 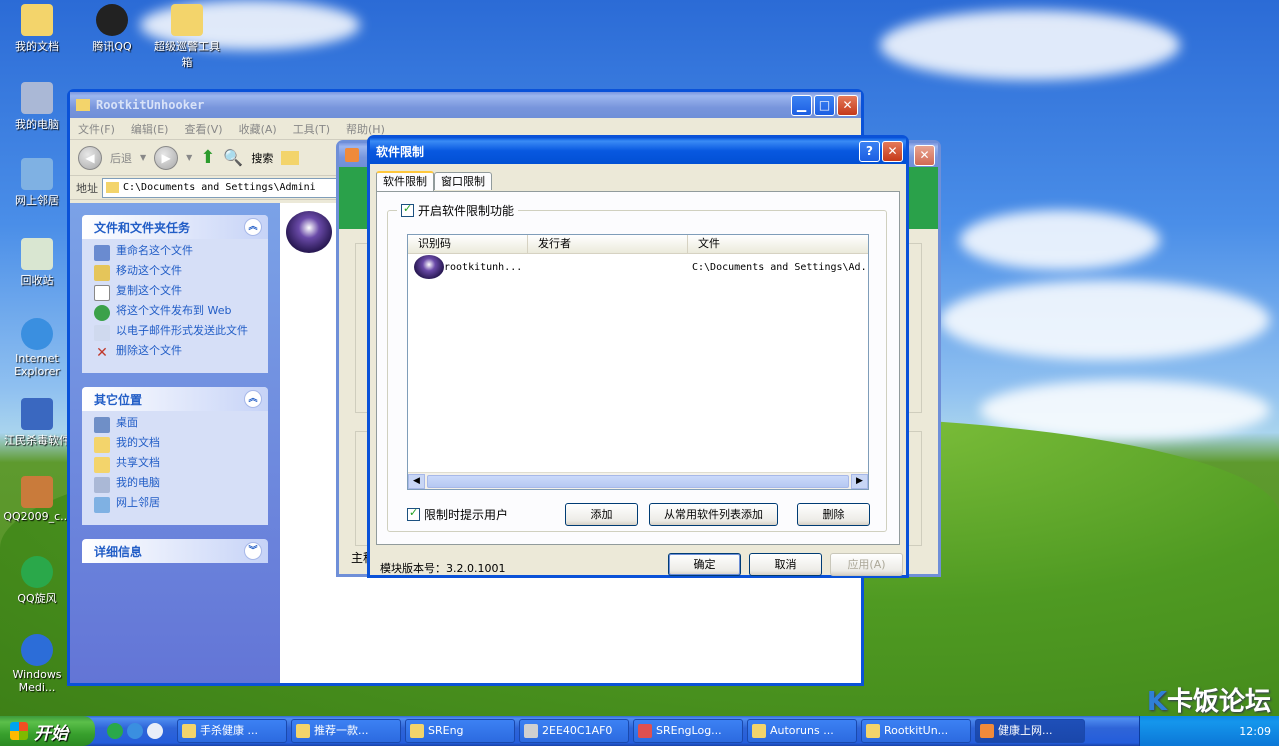 I want to click on quick-launch-ie-icon, so click(x=135, y=731).